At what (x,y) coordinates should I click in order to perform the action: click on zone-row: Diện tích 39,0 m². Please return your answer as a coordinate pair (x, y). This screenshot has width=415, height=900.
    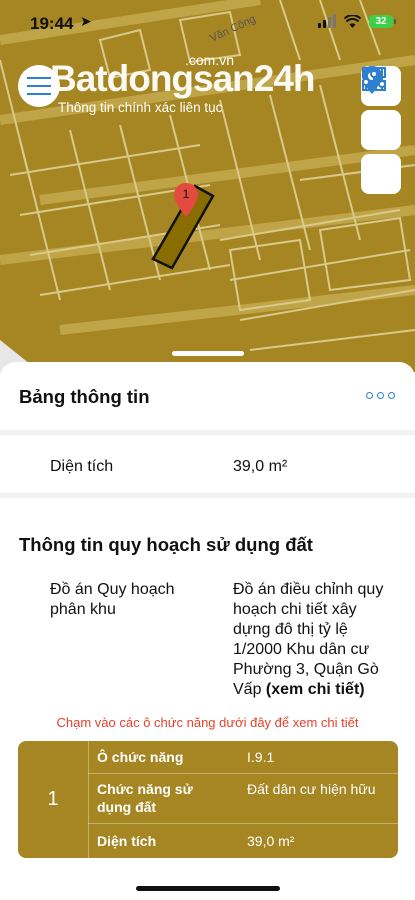
    Looking at the image, I should click on (243, 840).